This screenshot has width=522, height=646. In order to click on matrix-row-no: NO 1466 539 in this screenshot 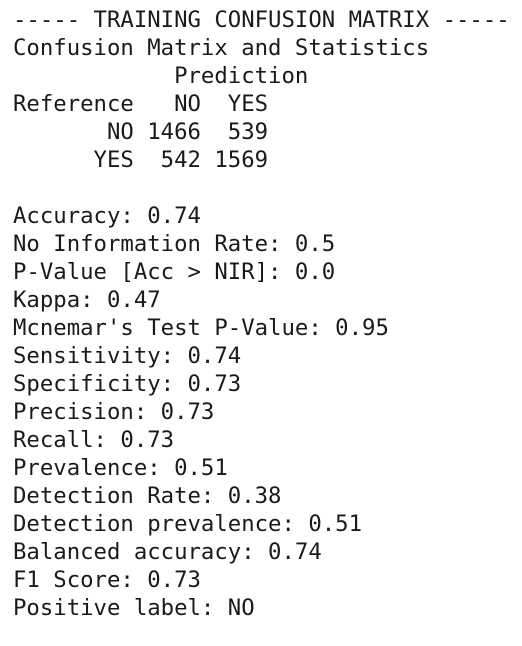, I will do `click(141, 132)`.